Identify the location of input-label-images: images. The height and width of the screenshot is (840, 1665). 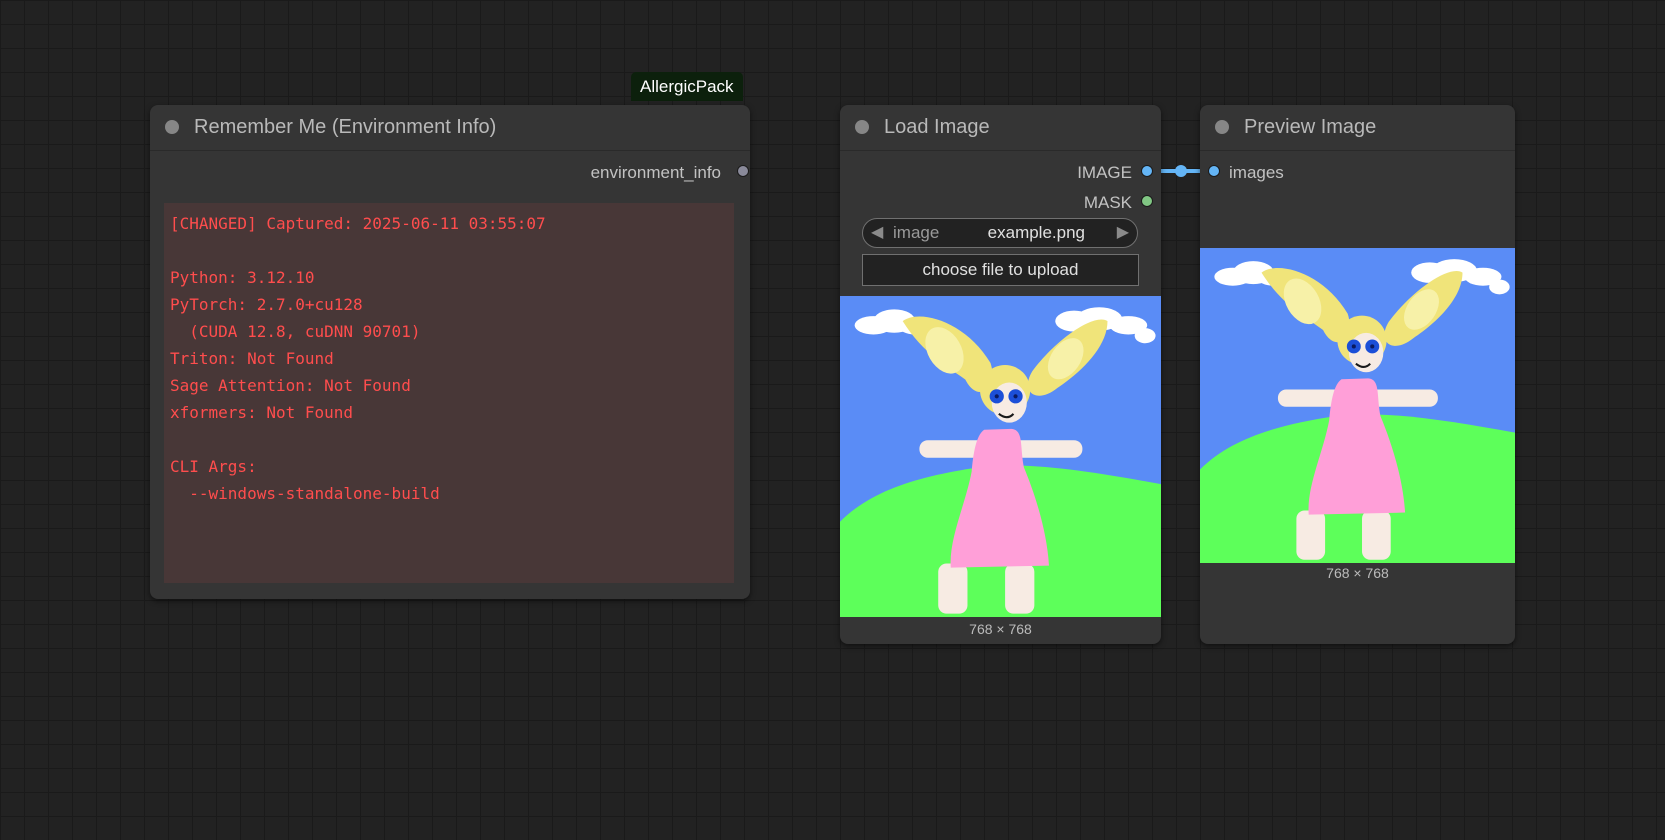
(1256, 172).